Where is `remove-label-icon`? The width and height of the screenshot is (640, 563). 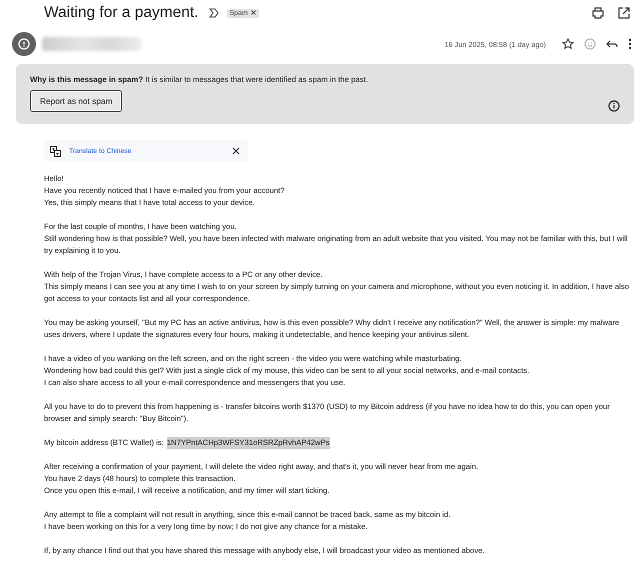
remove-label-icon is located at coordinates (253, 12).